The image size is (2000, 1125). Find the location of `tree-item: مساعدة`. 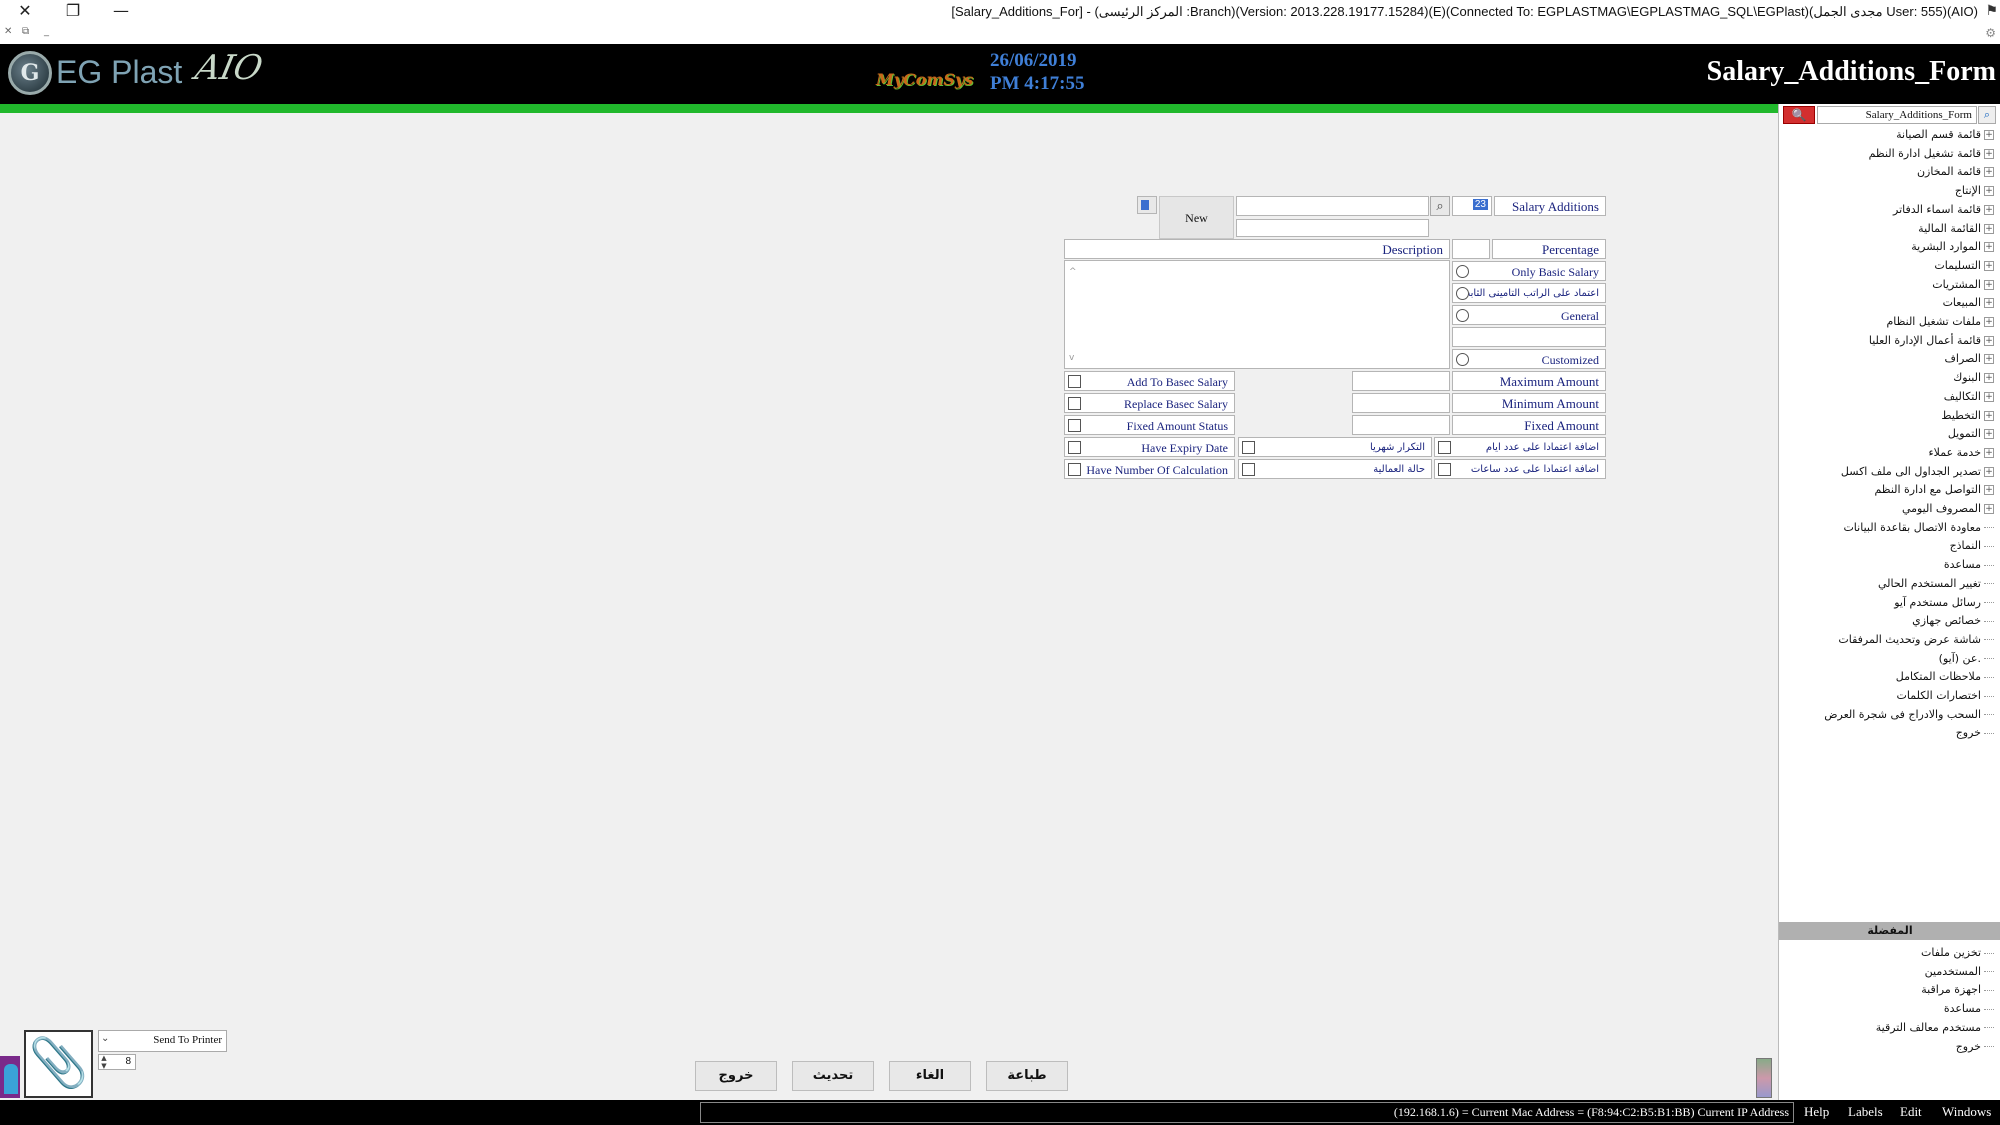

tree-item: مساعدة is located at coordinates (1969, 564).